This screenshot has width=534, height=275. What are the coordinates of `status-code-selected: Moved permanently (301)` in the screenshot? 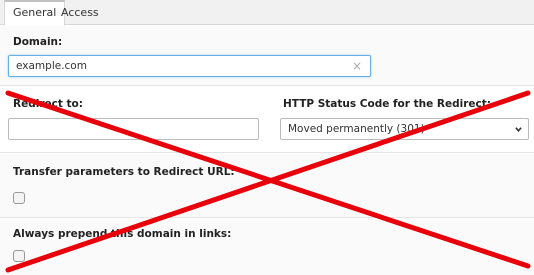 It's located at (356, 129).